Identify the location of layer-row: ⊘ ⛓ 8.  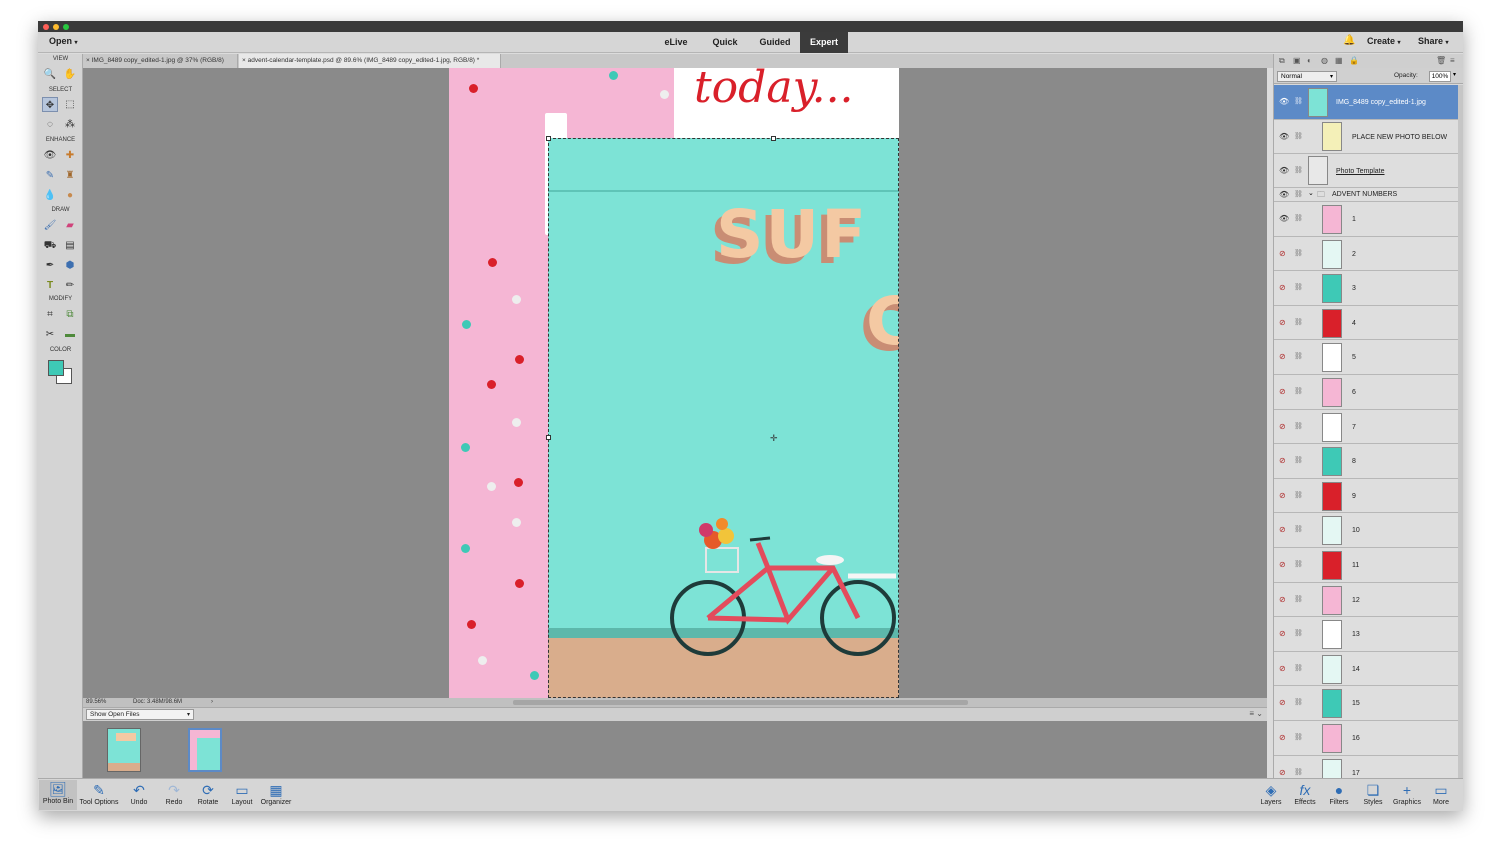
(1366, 461).